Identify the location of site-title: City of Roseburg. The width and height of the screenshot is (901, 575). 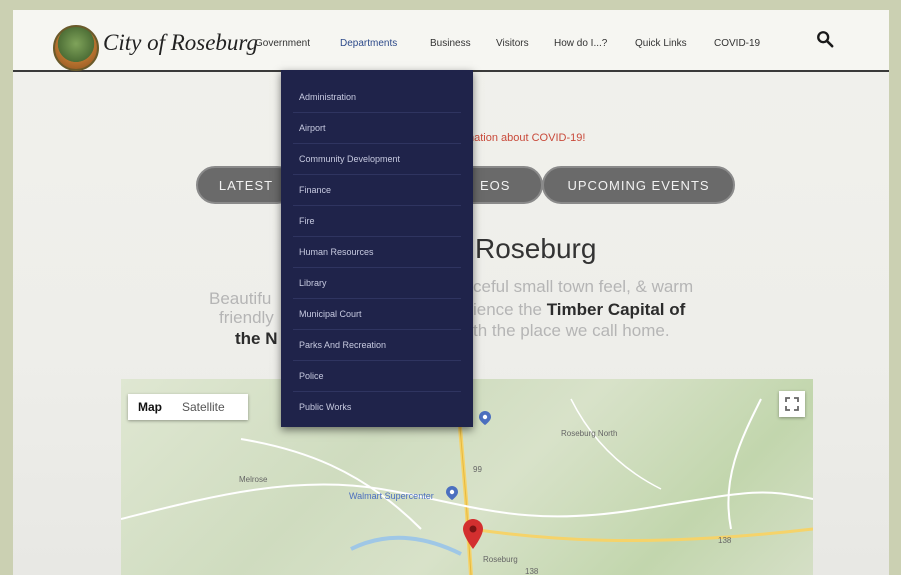
(180, 43).